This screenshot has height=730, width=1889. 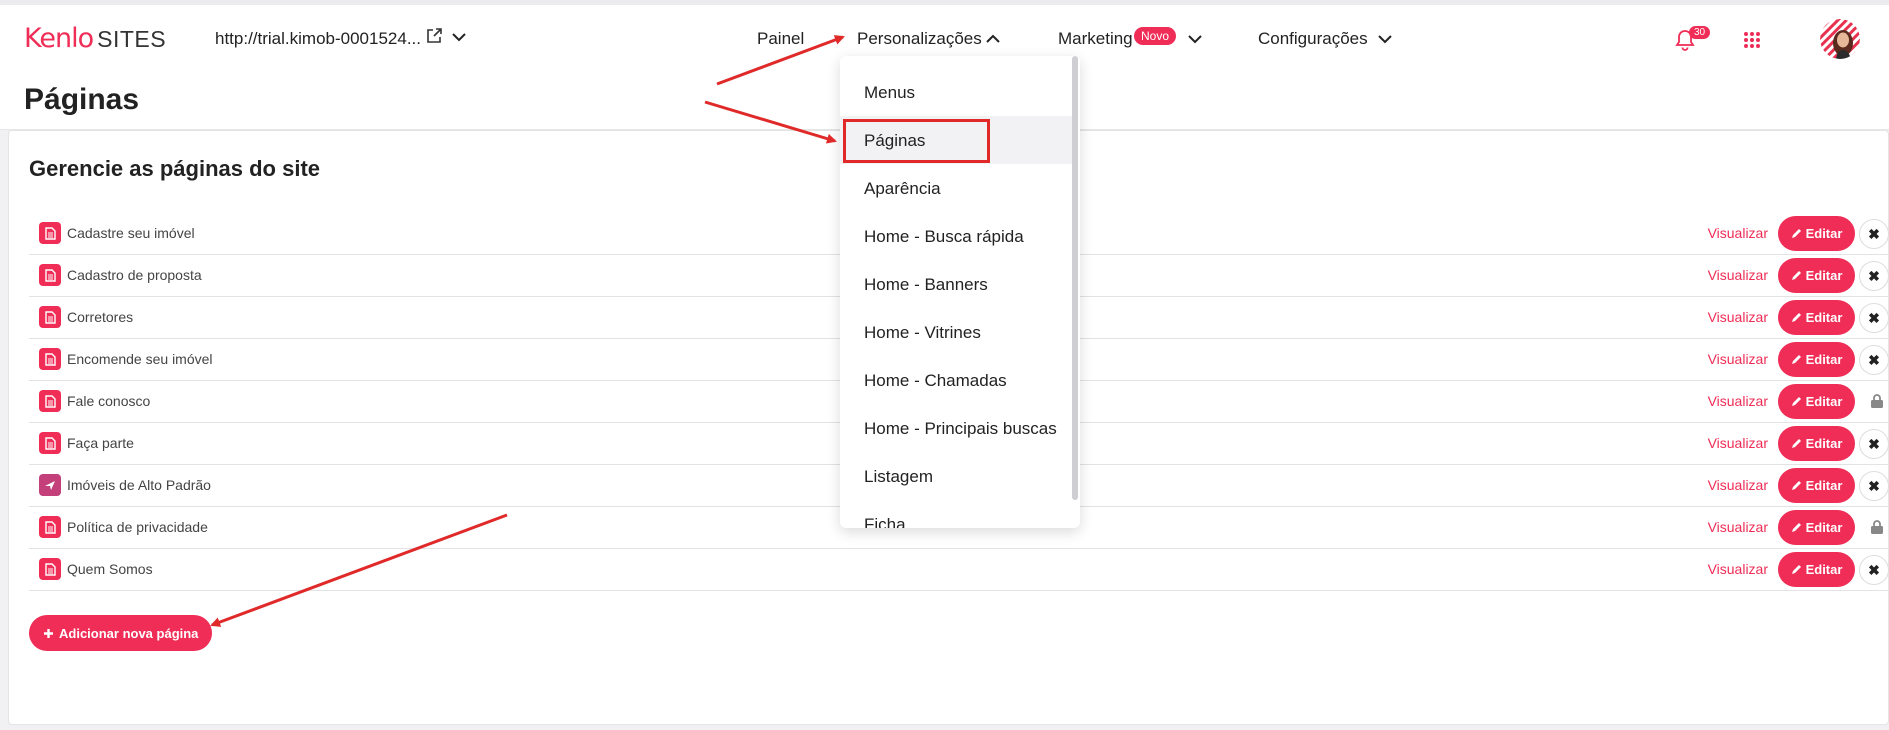 What do you see at coordinates (50, 485) in the screenshot?
I see `plane-icon` at bounding box center [50, 485].